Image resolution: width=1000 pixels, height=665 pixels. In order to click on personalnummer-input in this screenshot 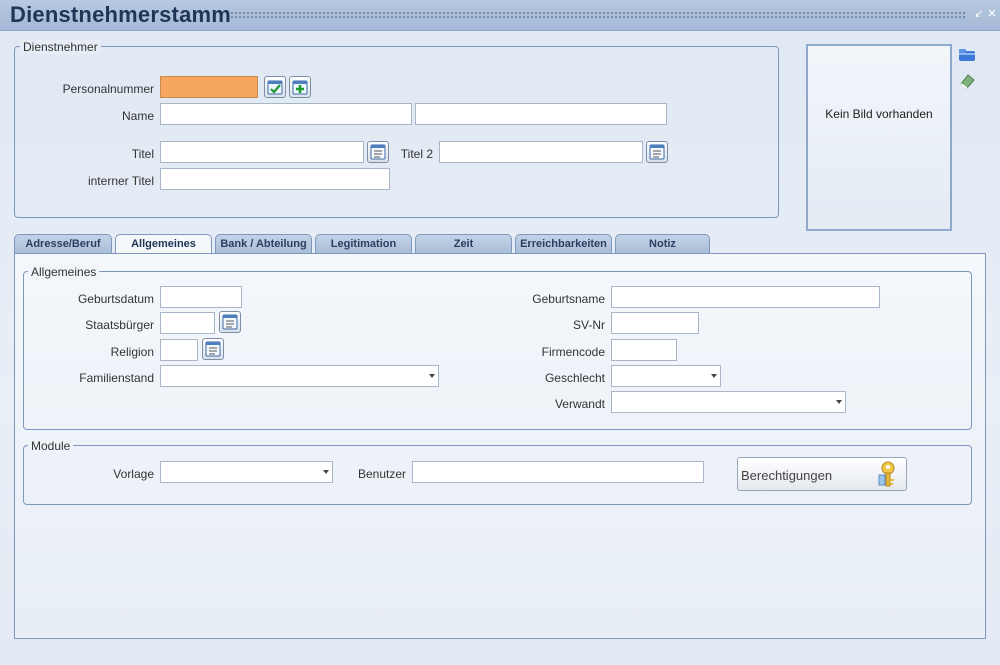, I will do `click(209, 87)`.